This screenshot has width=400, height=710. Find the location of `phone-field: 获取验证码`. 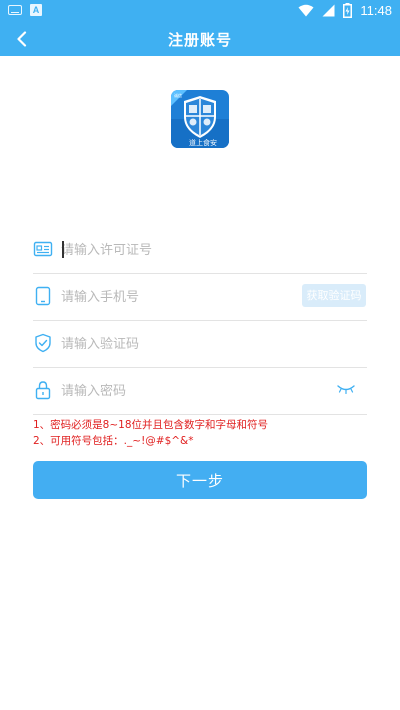

phone-field: 获取验证码 is located at coordinates (200, 298).